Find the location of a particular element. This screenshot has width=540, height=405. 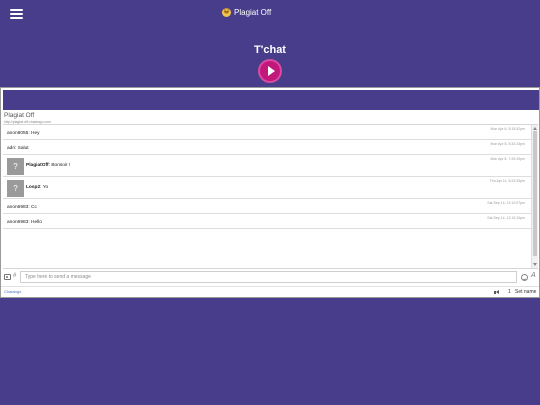

message-timestamp: Mon Apr 8, 7:20:43pm is located at coordinates (507, 159).